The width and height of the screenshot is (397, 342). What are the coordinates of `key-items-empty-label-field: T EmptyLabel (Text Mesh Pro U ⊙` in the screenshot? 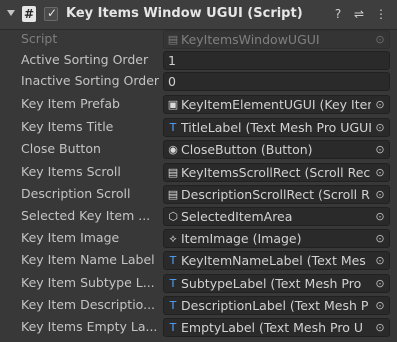 It's located at (276, 327).